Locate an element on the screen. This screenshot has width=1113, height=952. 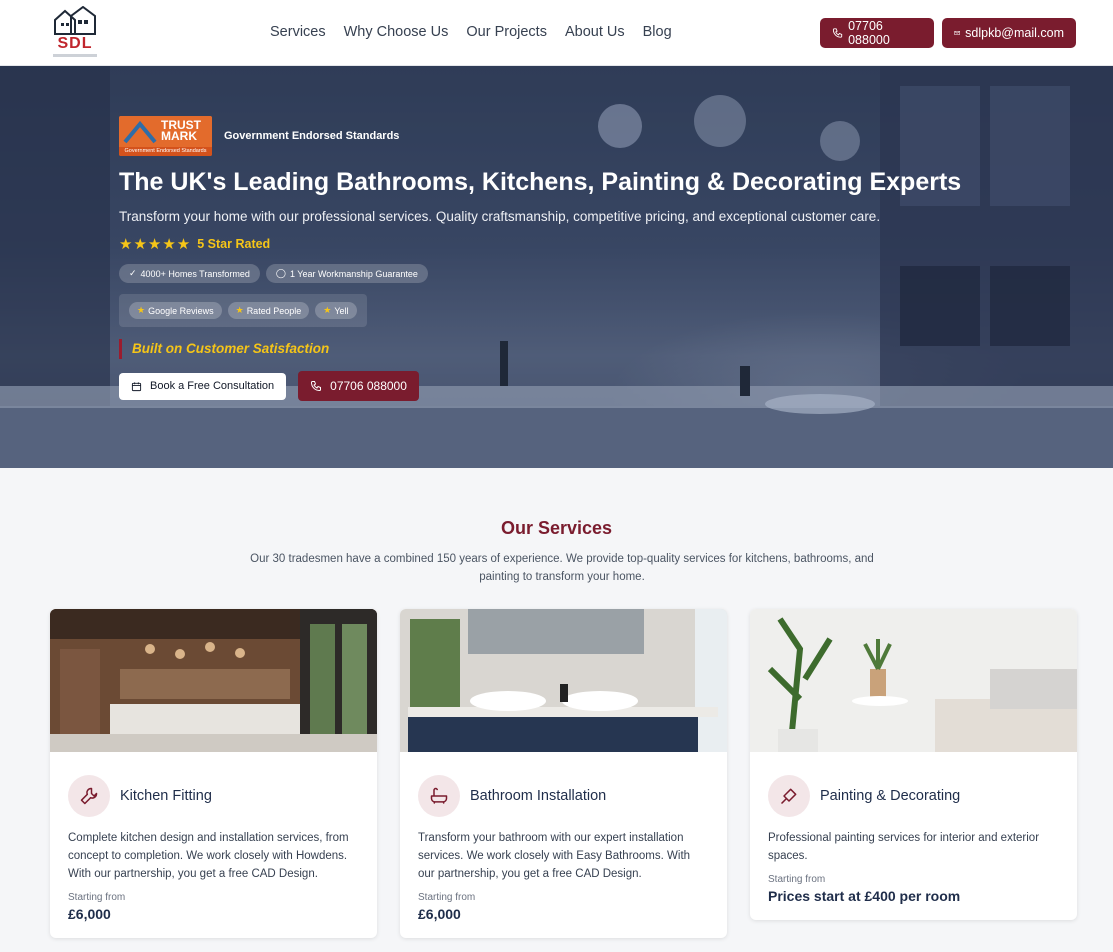
star-rating-icon: ★★★★★ is located at coordinates (155, 244).